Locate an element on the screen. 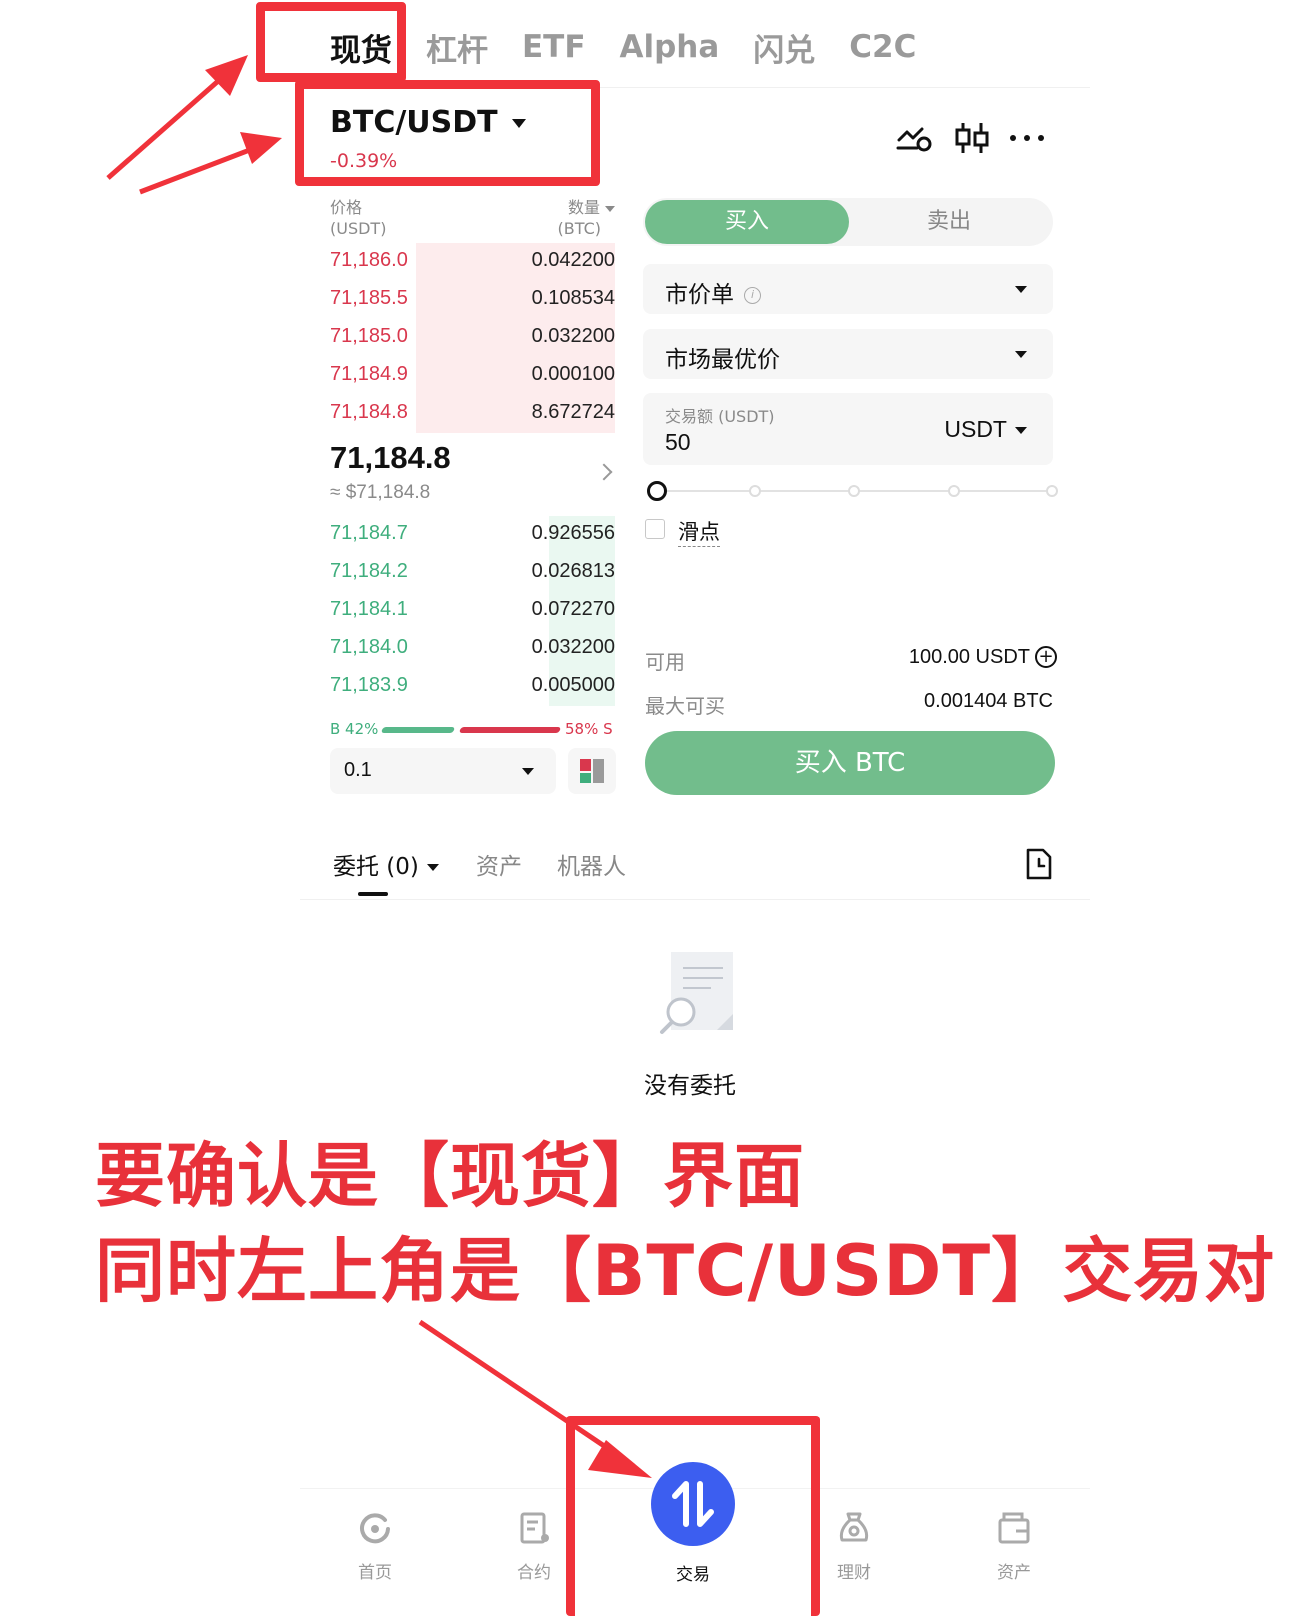  arrow-to-trade-icon is located at coordinates (620, 1459).